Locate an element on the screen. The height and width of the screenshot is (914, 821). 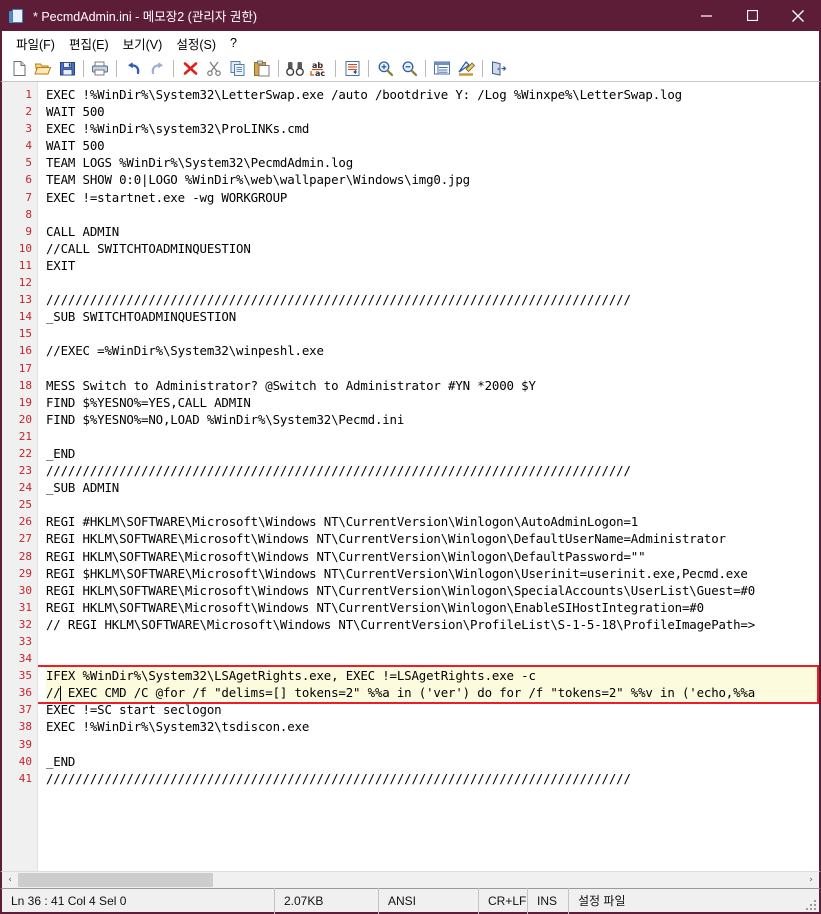
find-binoculars-icon is located at coordinates (295, 68).